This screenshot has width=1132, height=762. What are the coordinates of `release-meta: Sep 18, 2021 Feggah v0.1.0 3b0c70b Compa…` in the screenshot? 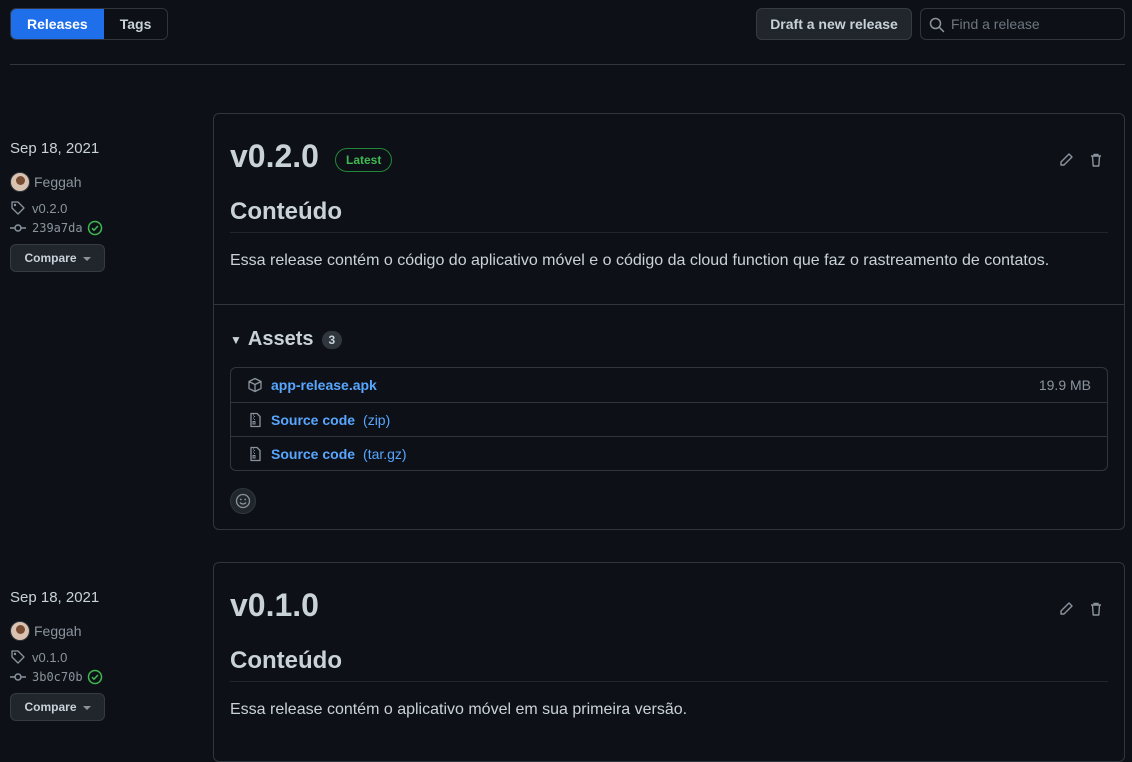 It's located at (100, 655).